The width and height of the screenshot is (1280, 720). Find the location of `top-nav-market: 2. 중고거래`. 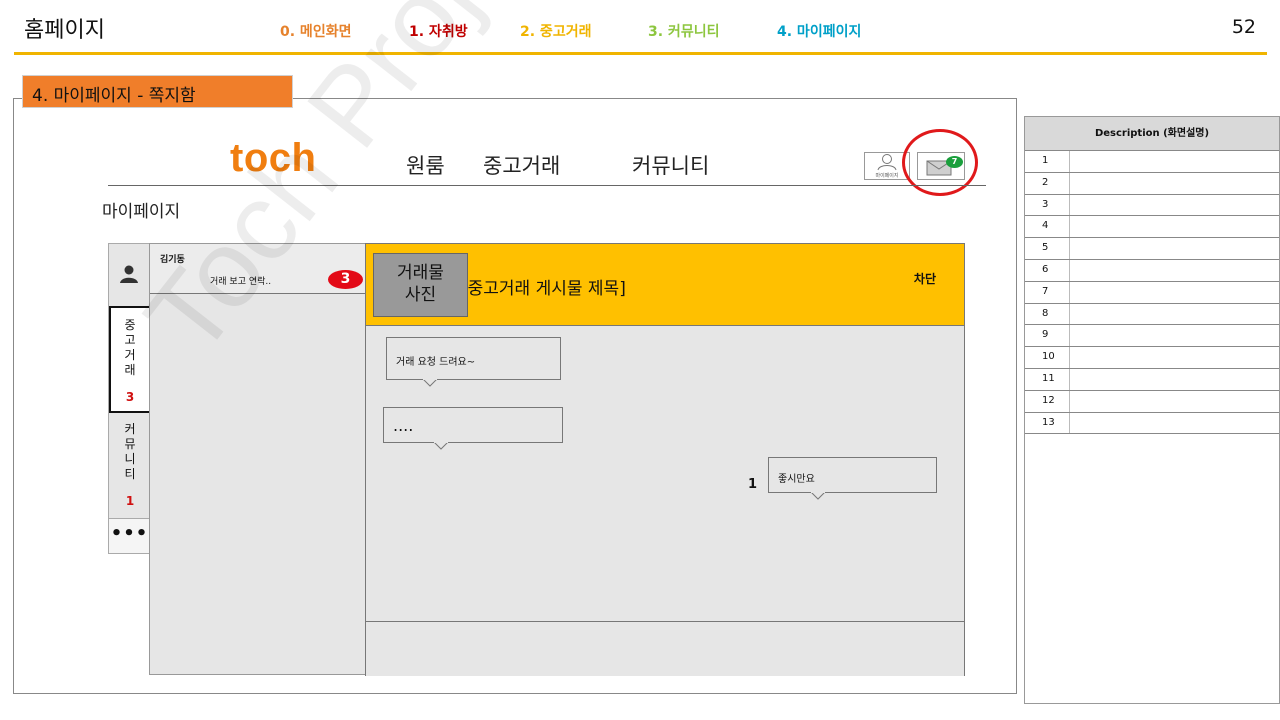

top-nav-market: 2. 중고거래 is located at coordinates (555, 31).